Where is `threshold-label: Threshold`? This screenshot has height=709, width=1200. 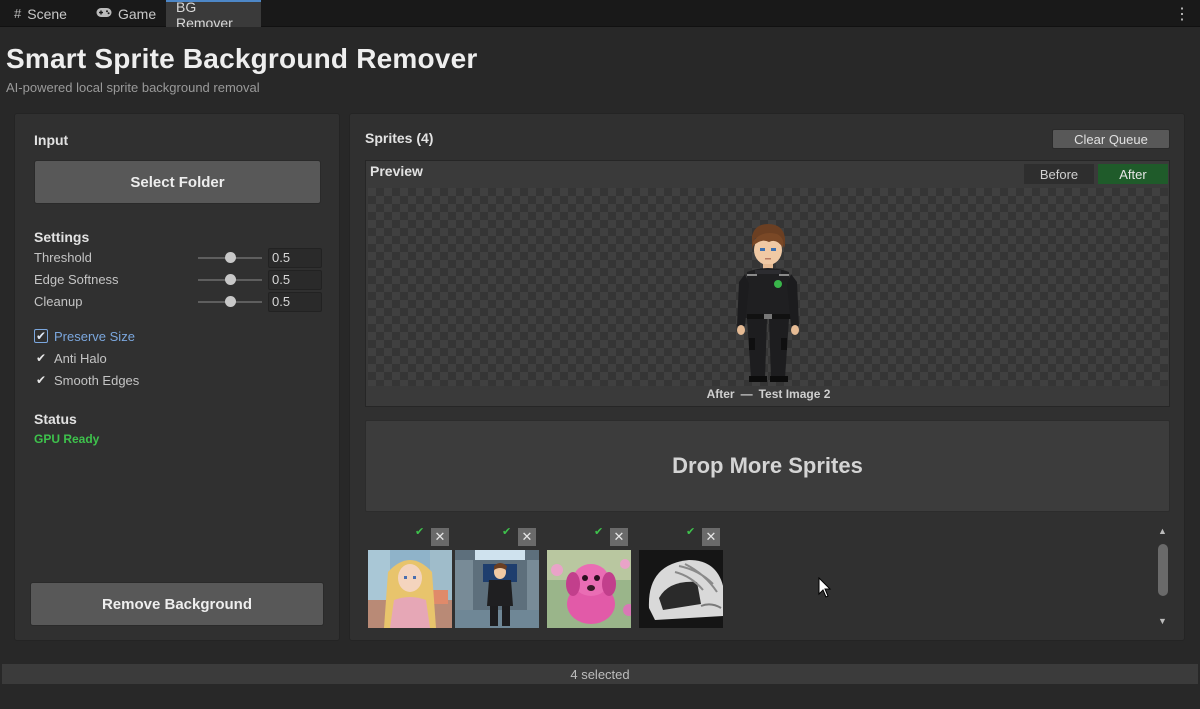
threshold-label: Threshold is located at coordinates (63, 257).